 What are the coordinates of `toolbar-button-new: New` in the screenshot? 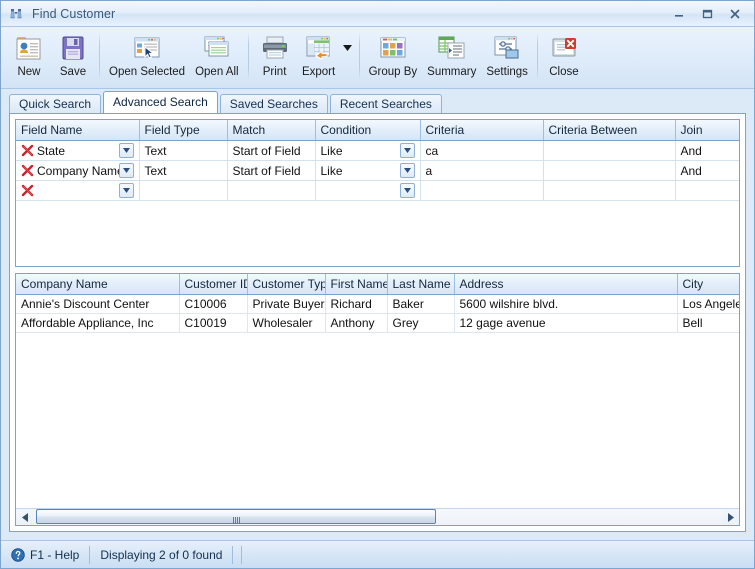 It's located at (29, 58).